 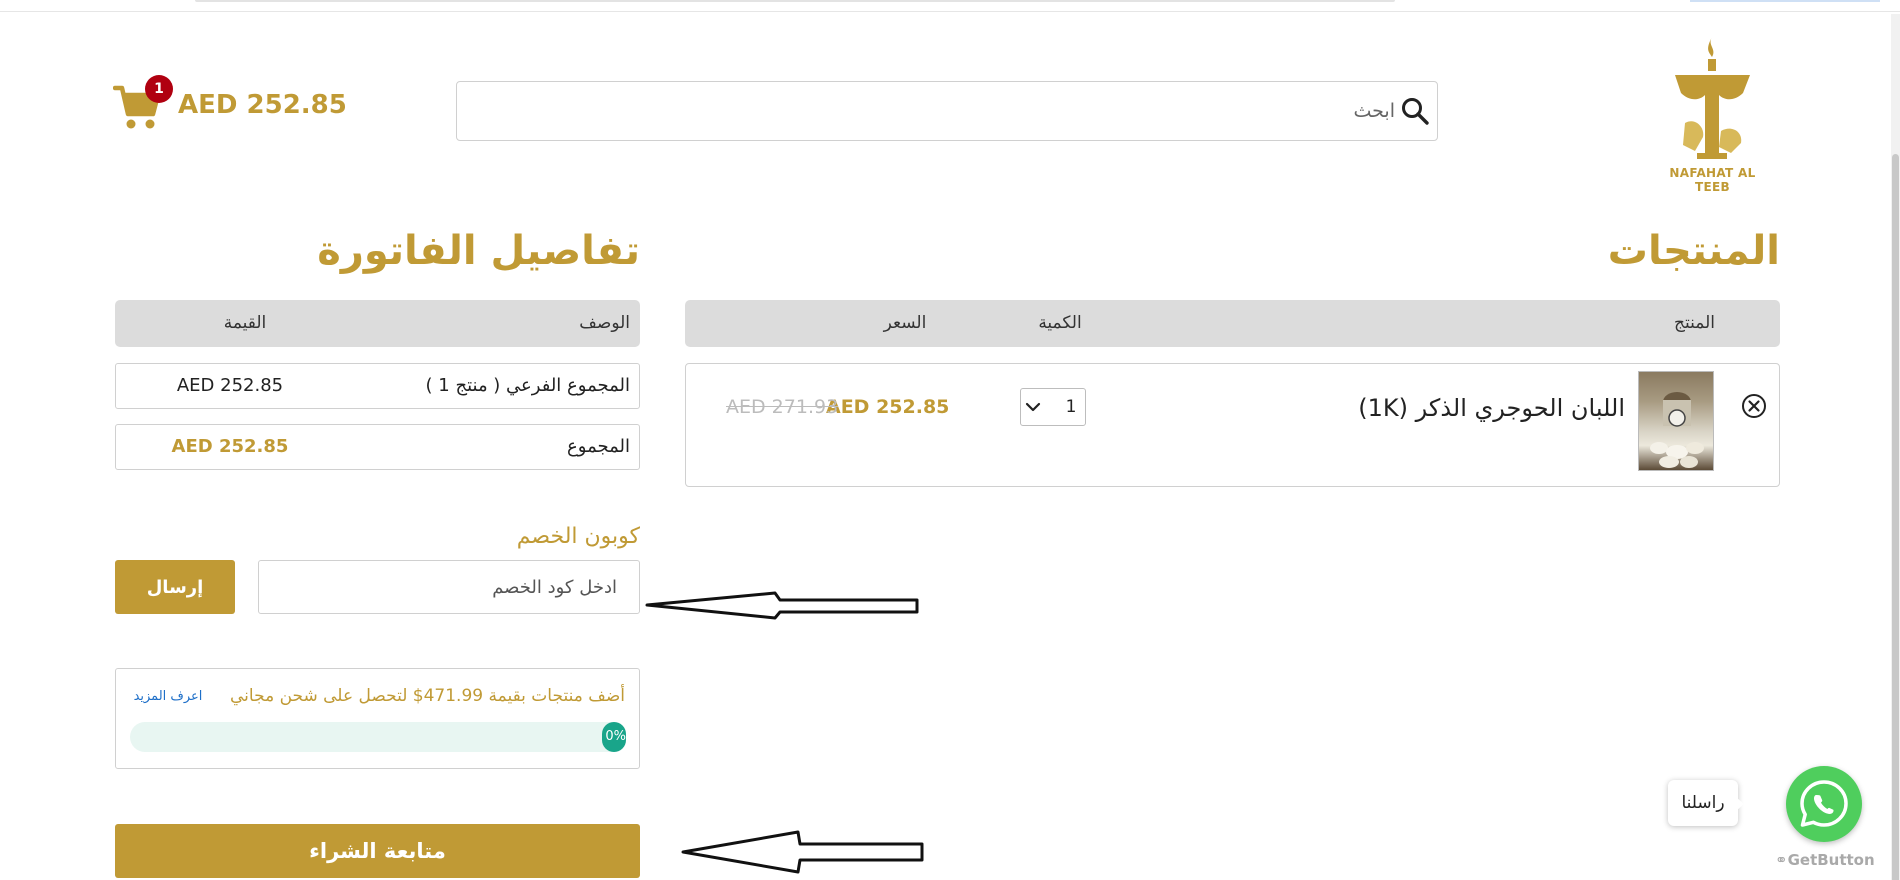 I want to click on whatsapp-icon, so click(x=1824, y=803).